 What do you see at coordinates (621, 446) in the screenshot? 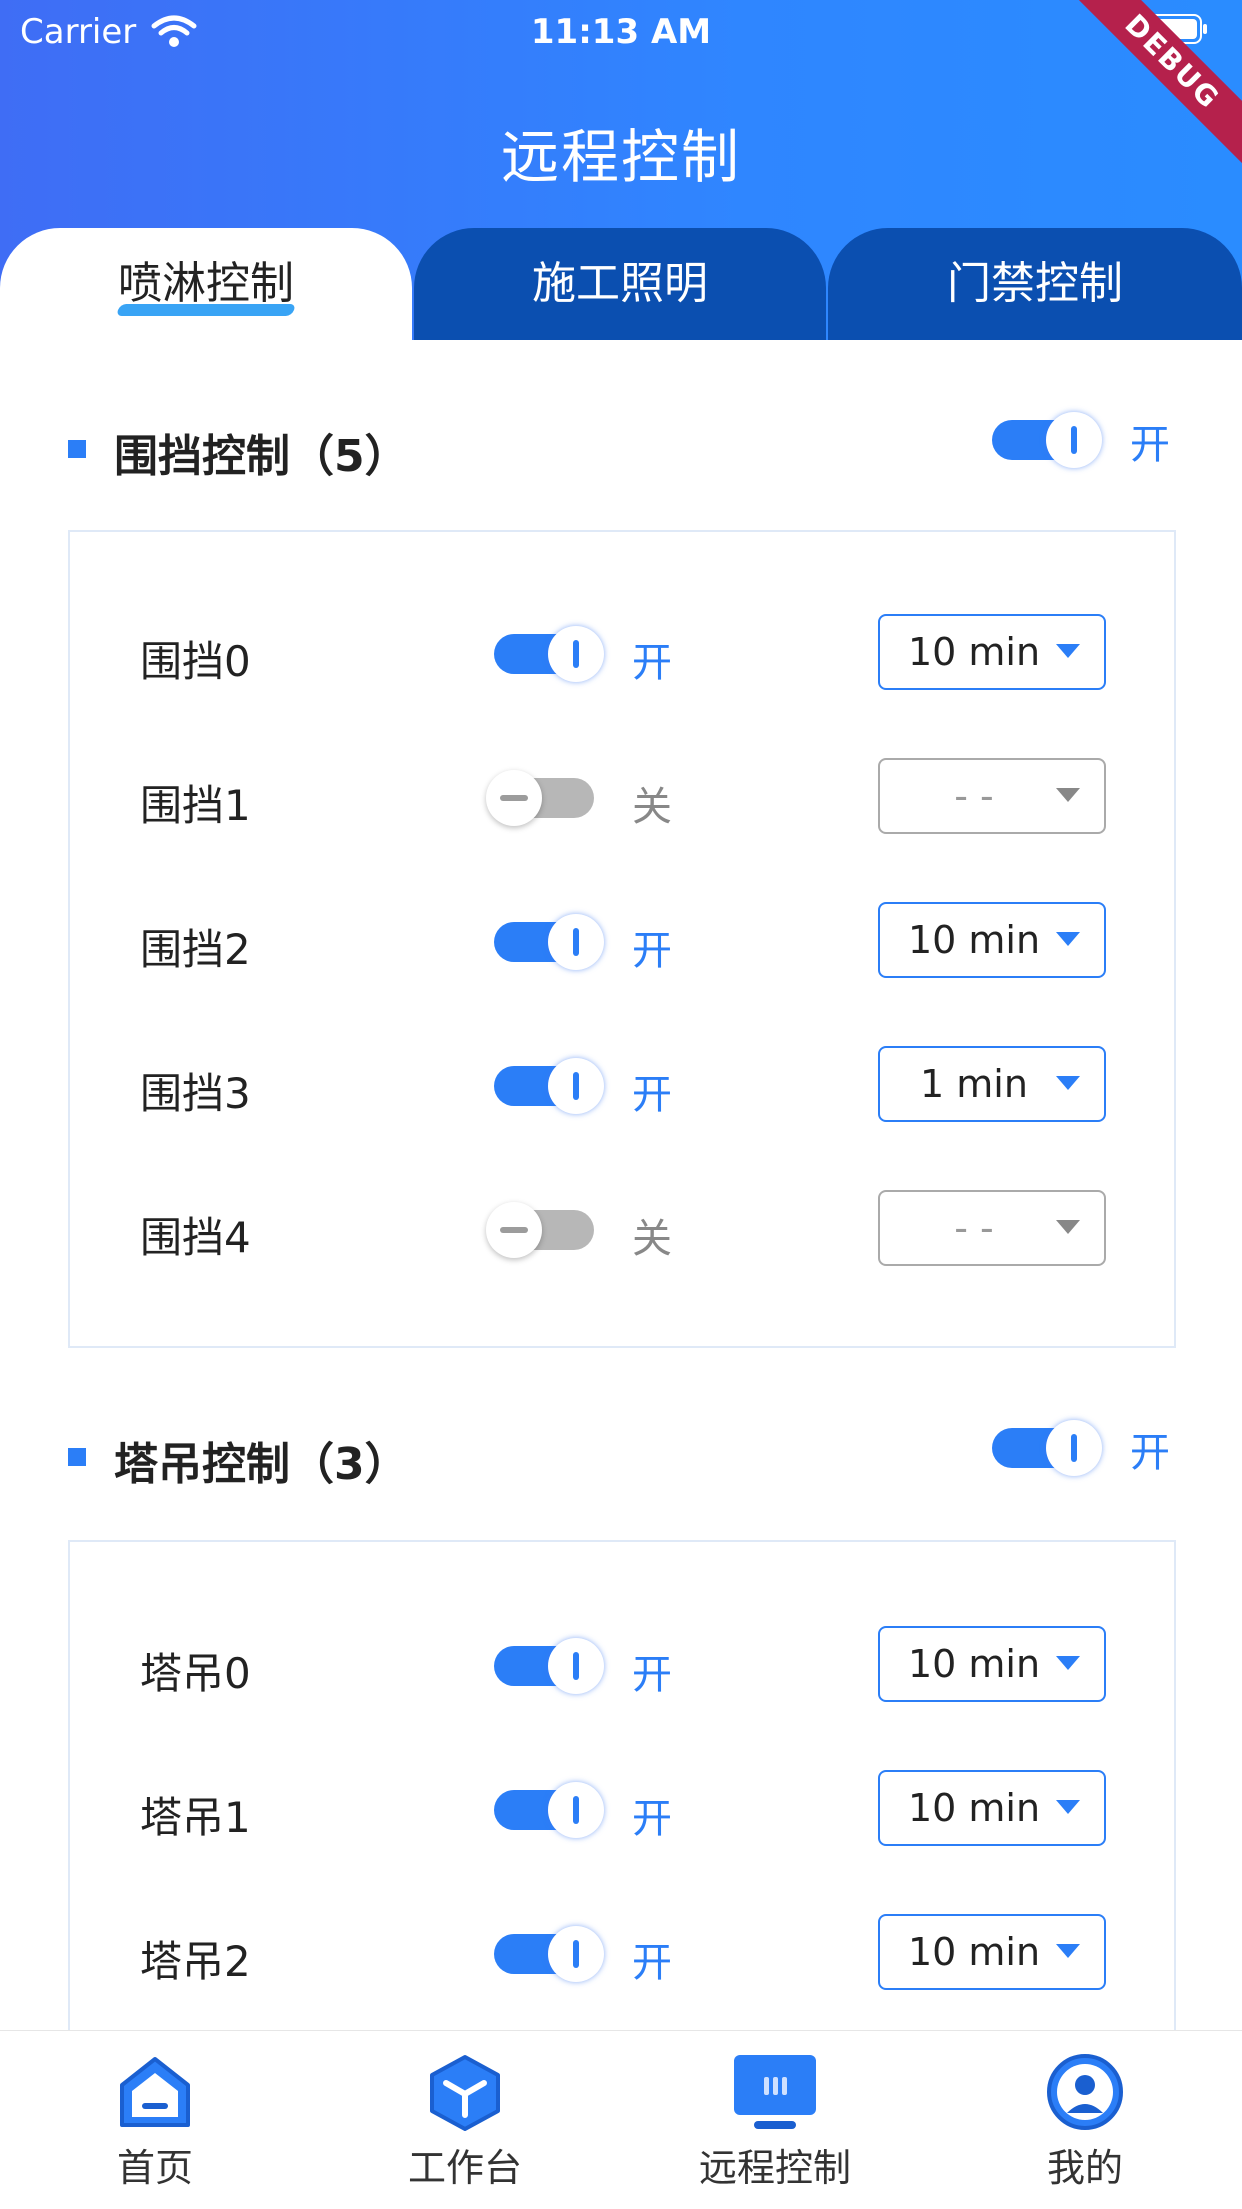
I see `section-header-enclosure: 围挡控制（5） 开` at bounding box center [621, 446].